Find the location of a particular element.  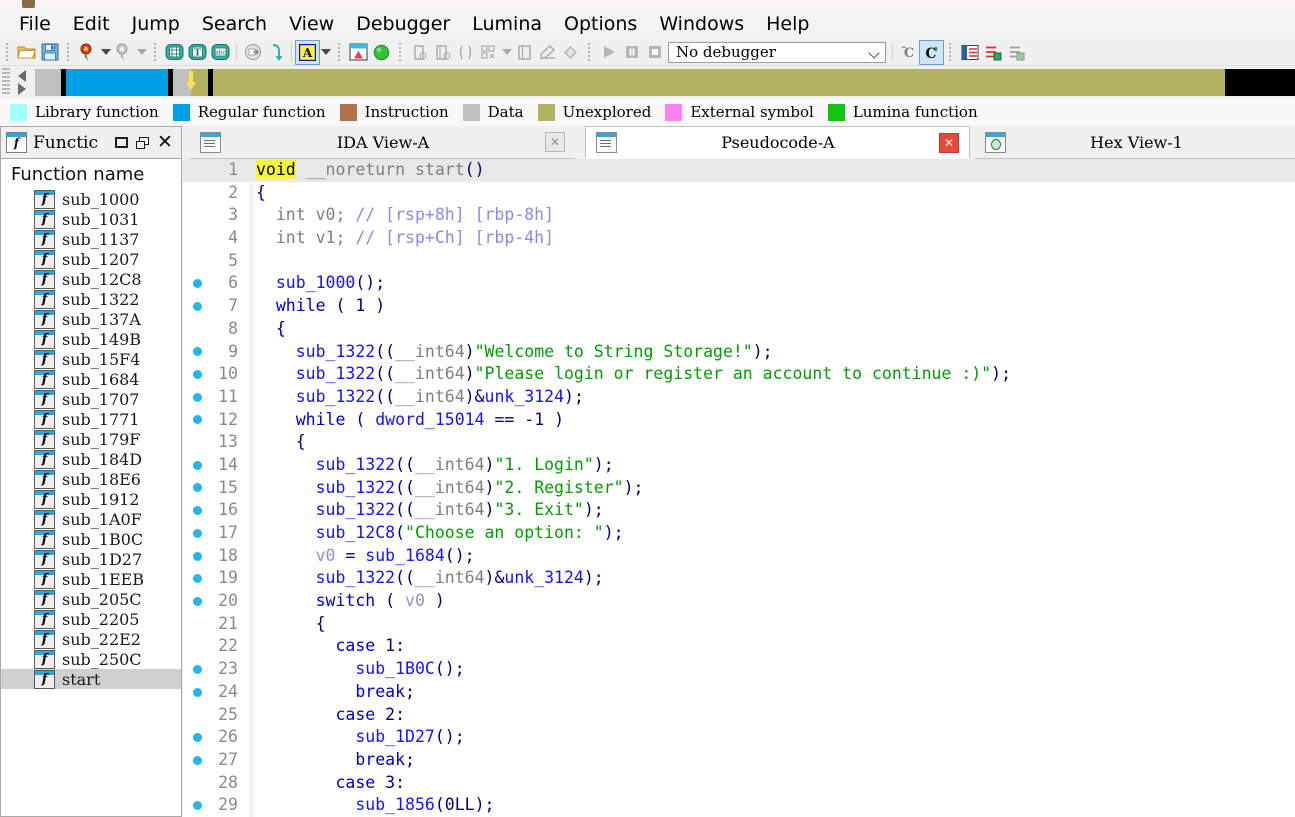

function-list-item: sub_1137 is located at coordinates (91, 239).